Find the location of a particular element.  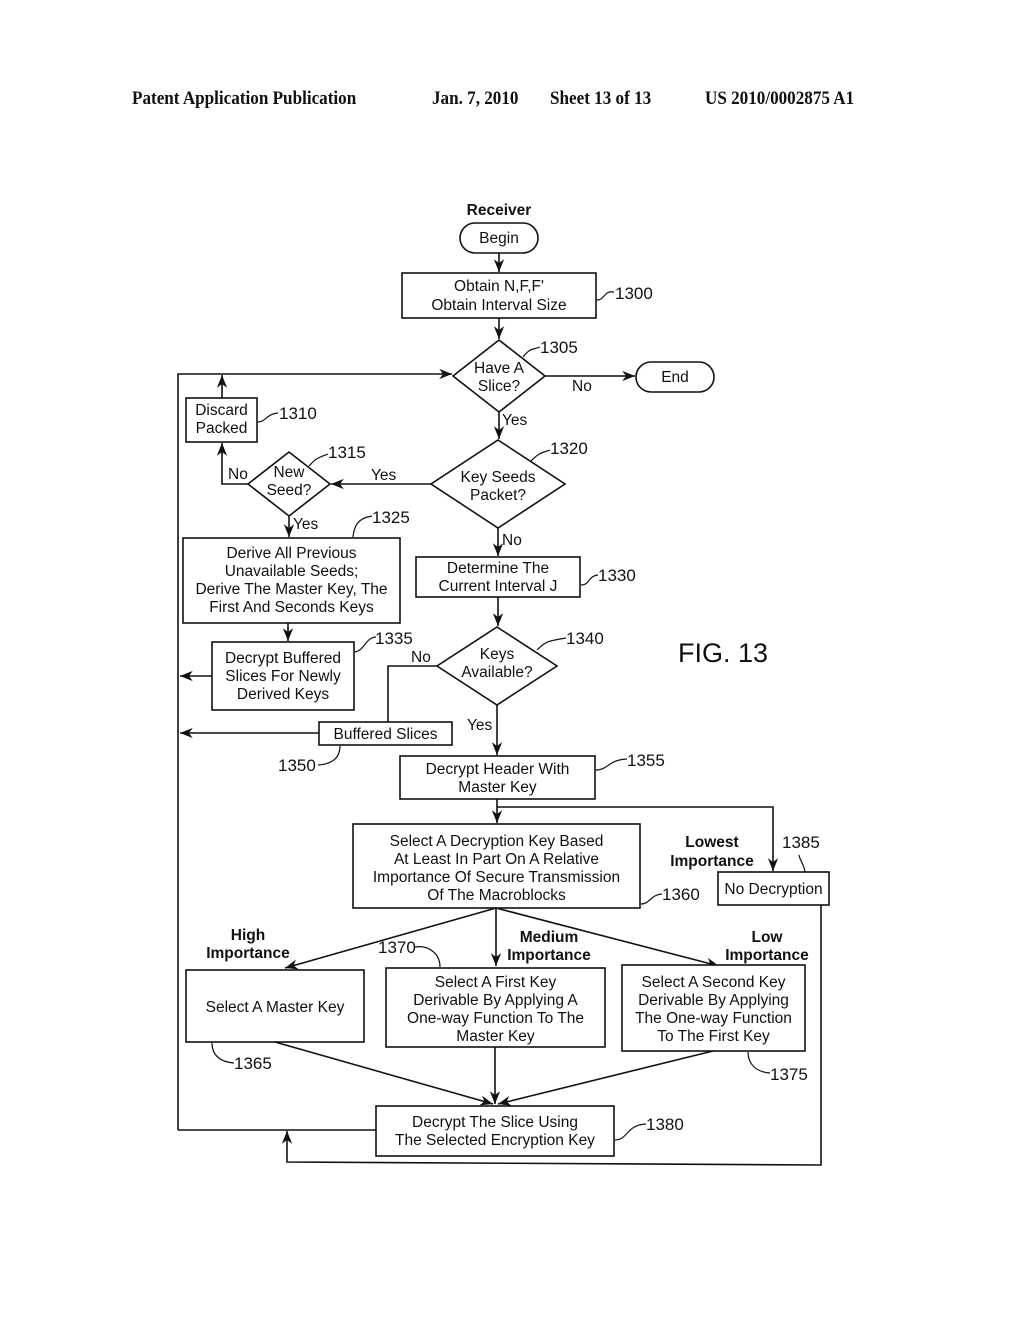

ref-1380: 1380 is located at coordinates (665, 1124).